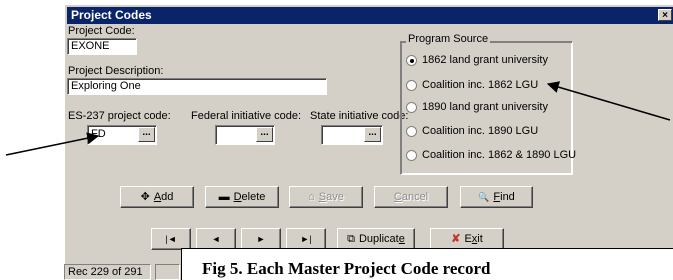  What do you see at coordinates (52, 144) in the screenshot?
I see `arrow-to-es237-field` at bounding box center [52, 144].